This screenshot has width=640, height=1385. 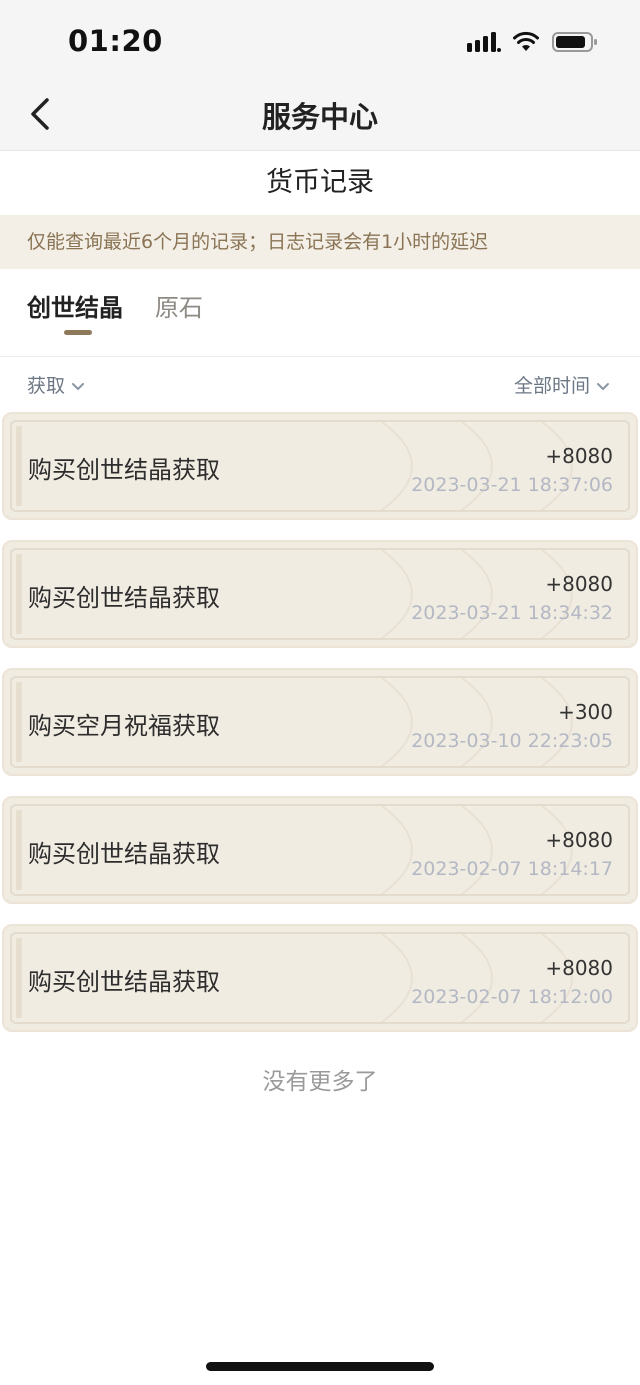 I want to click on type-filter-dropdown: 获取, so click(x=56, y=384).